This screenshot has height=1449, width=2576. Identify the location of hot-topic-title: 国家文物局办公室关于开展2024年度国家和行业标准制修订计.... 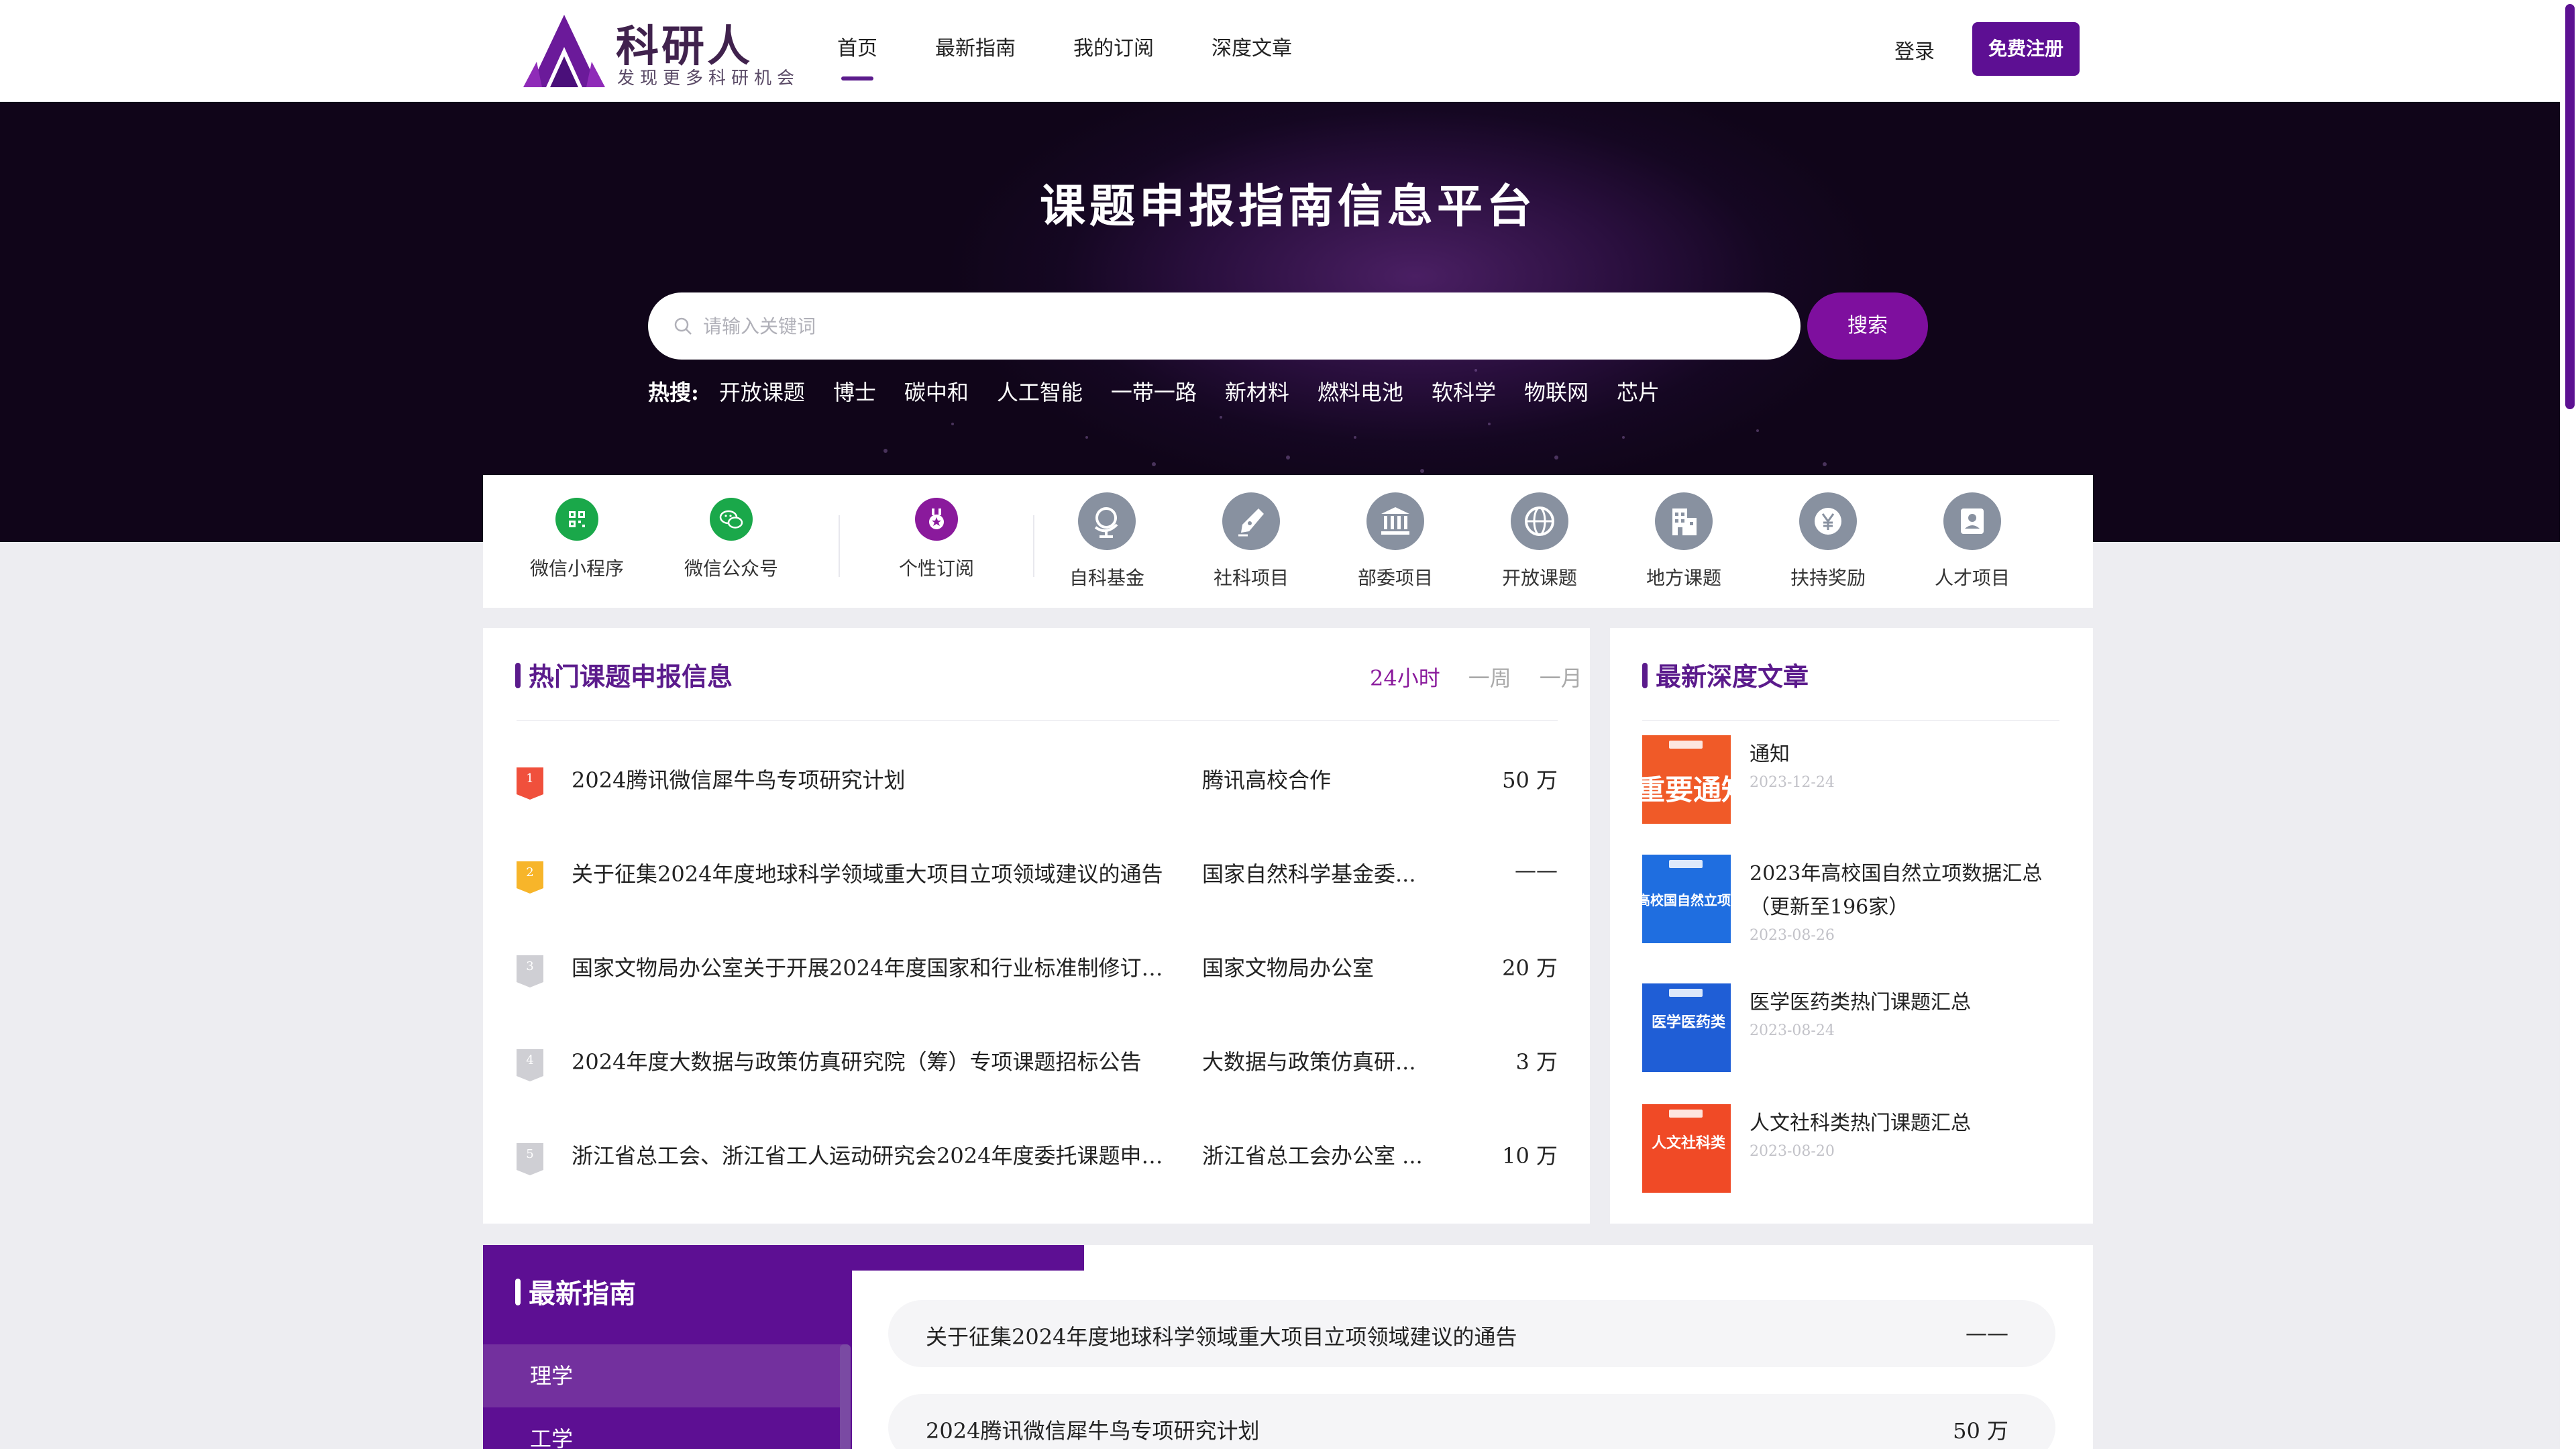
(873, 968).